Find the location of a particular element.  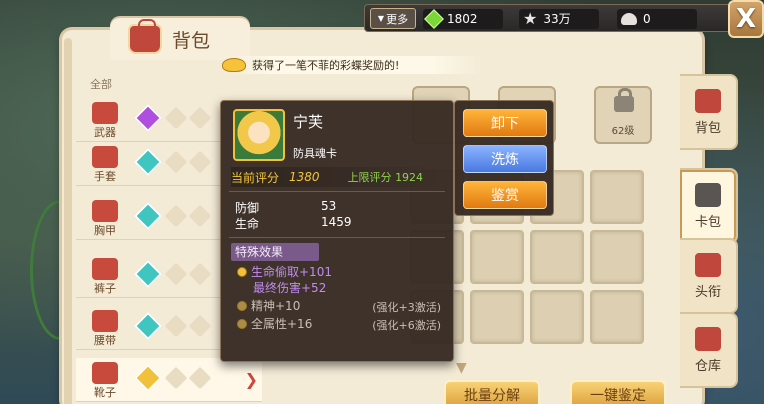

tab-warehouse: 仓库 is located at coordinates (709, 350).